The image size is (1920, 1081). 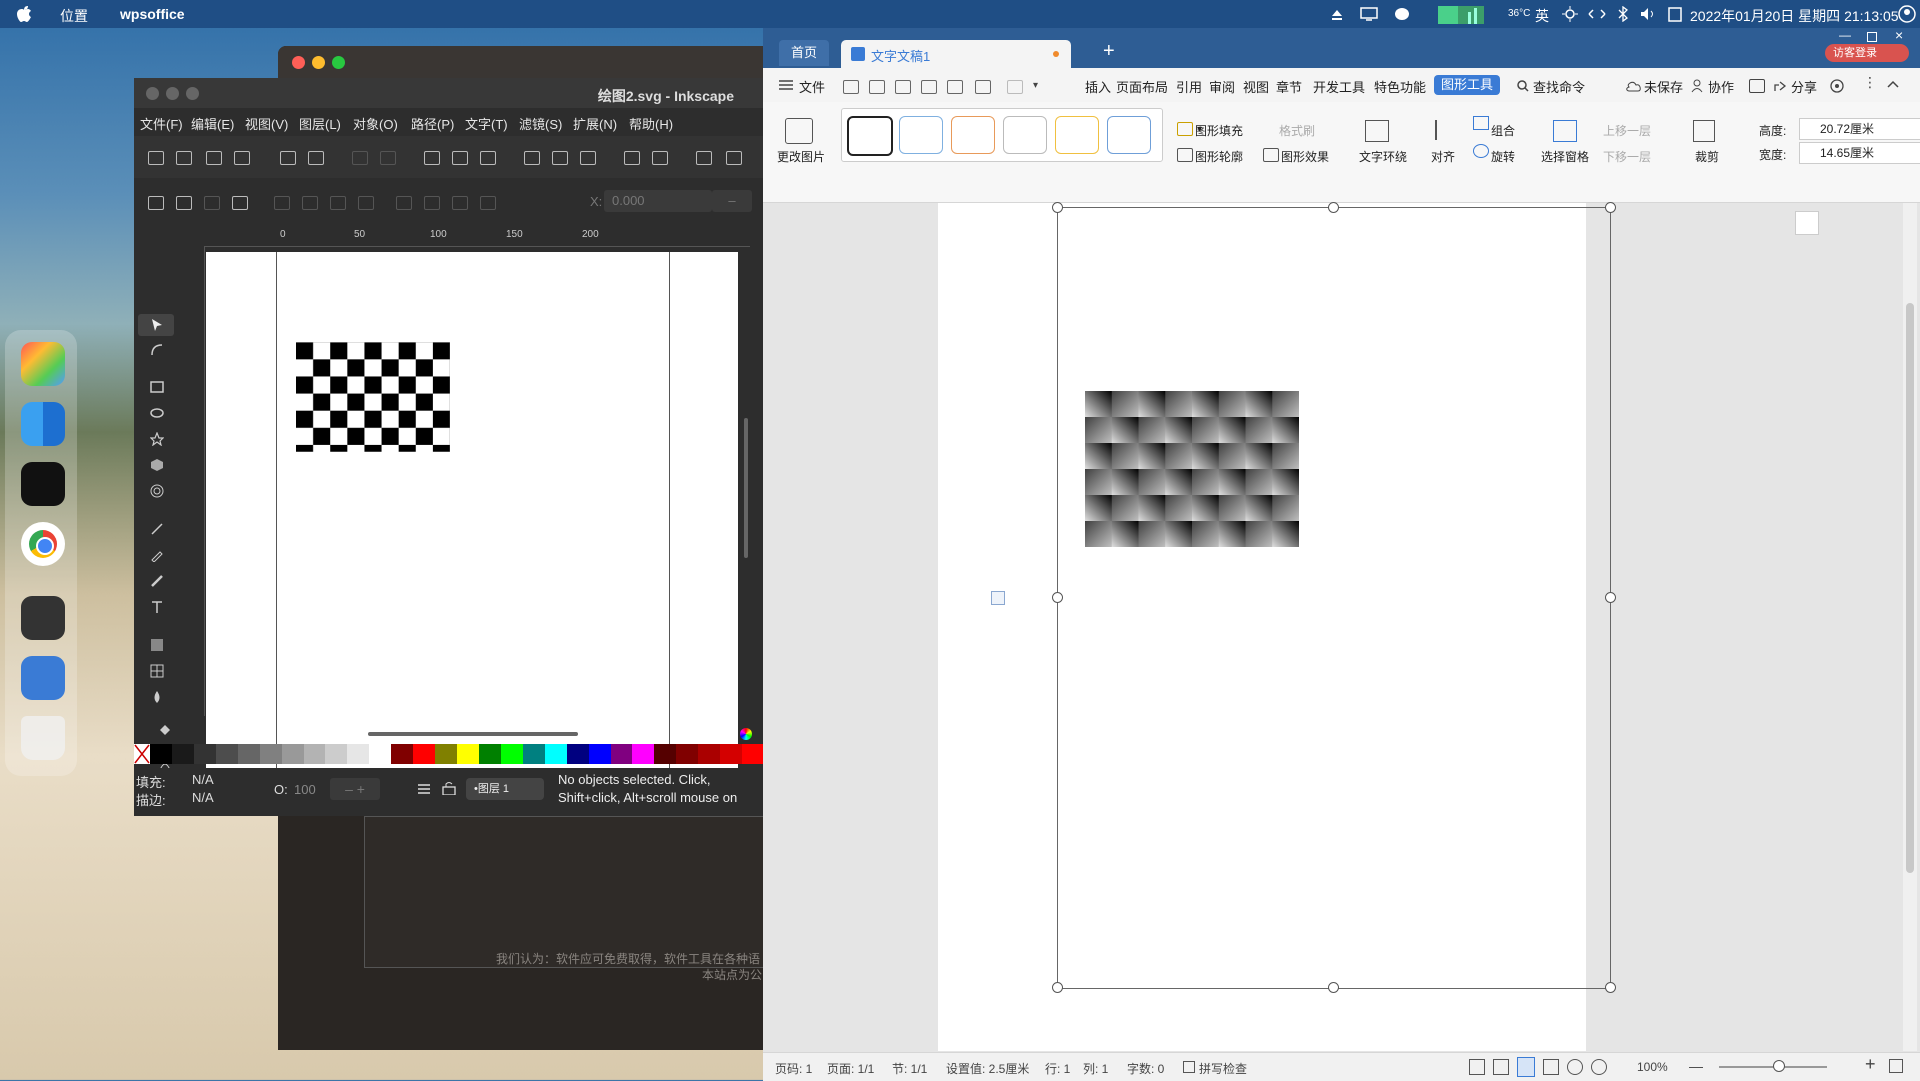 I want to click on horizontal-scrollbar, so click(x=473, y=734).